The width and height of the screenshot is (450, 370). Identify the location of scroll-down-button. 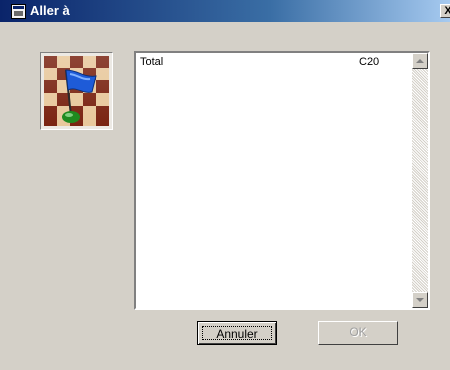
(420, 300).